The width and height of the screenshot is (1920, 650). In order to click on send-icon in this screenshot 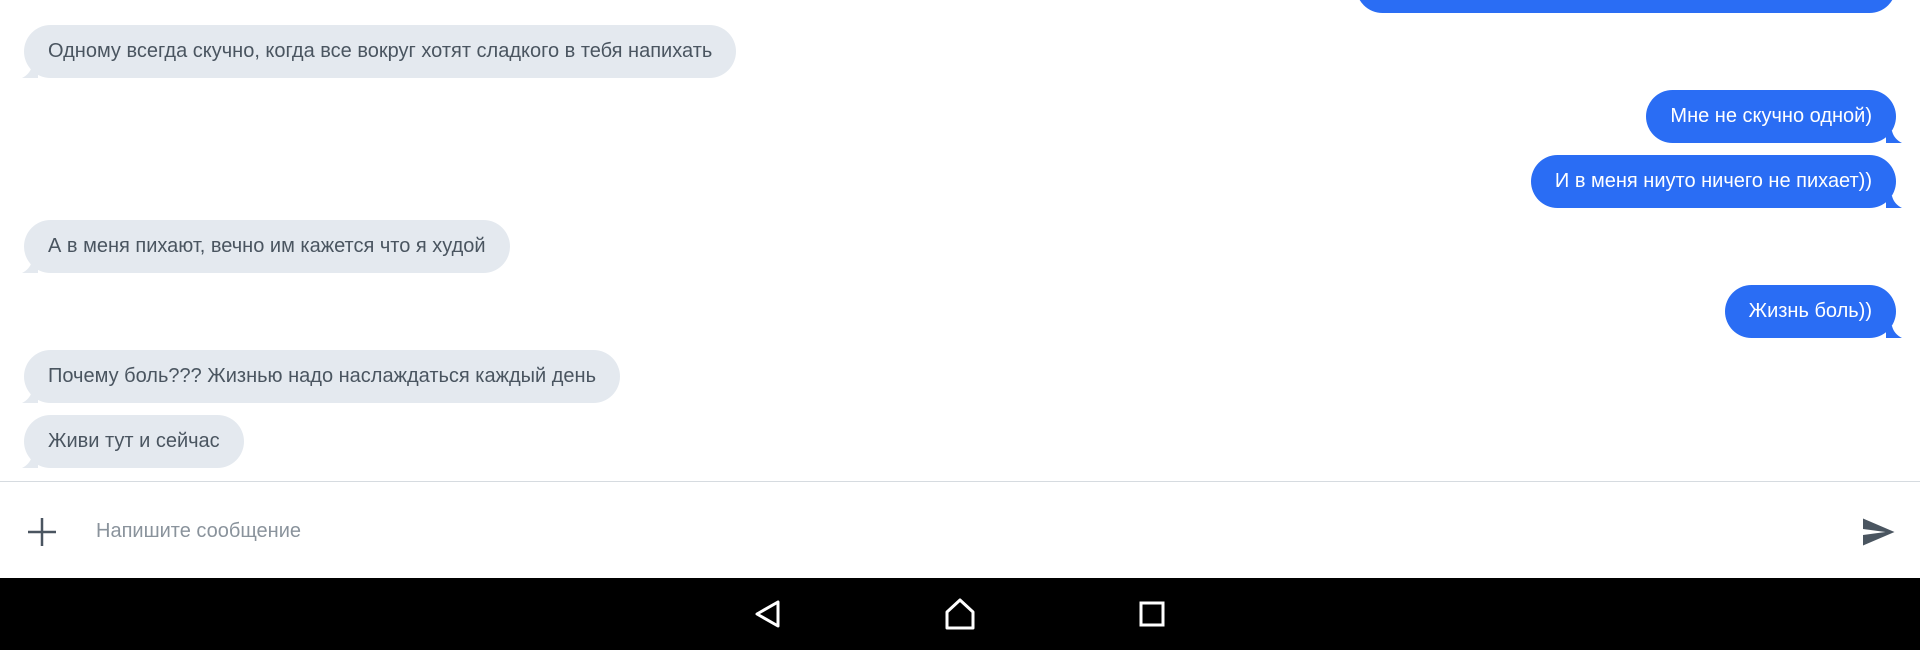, I will do `click(1879, 532)`.